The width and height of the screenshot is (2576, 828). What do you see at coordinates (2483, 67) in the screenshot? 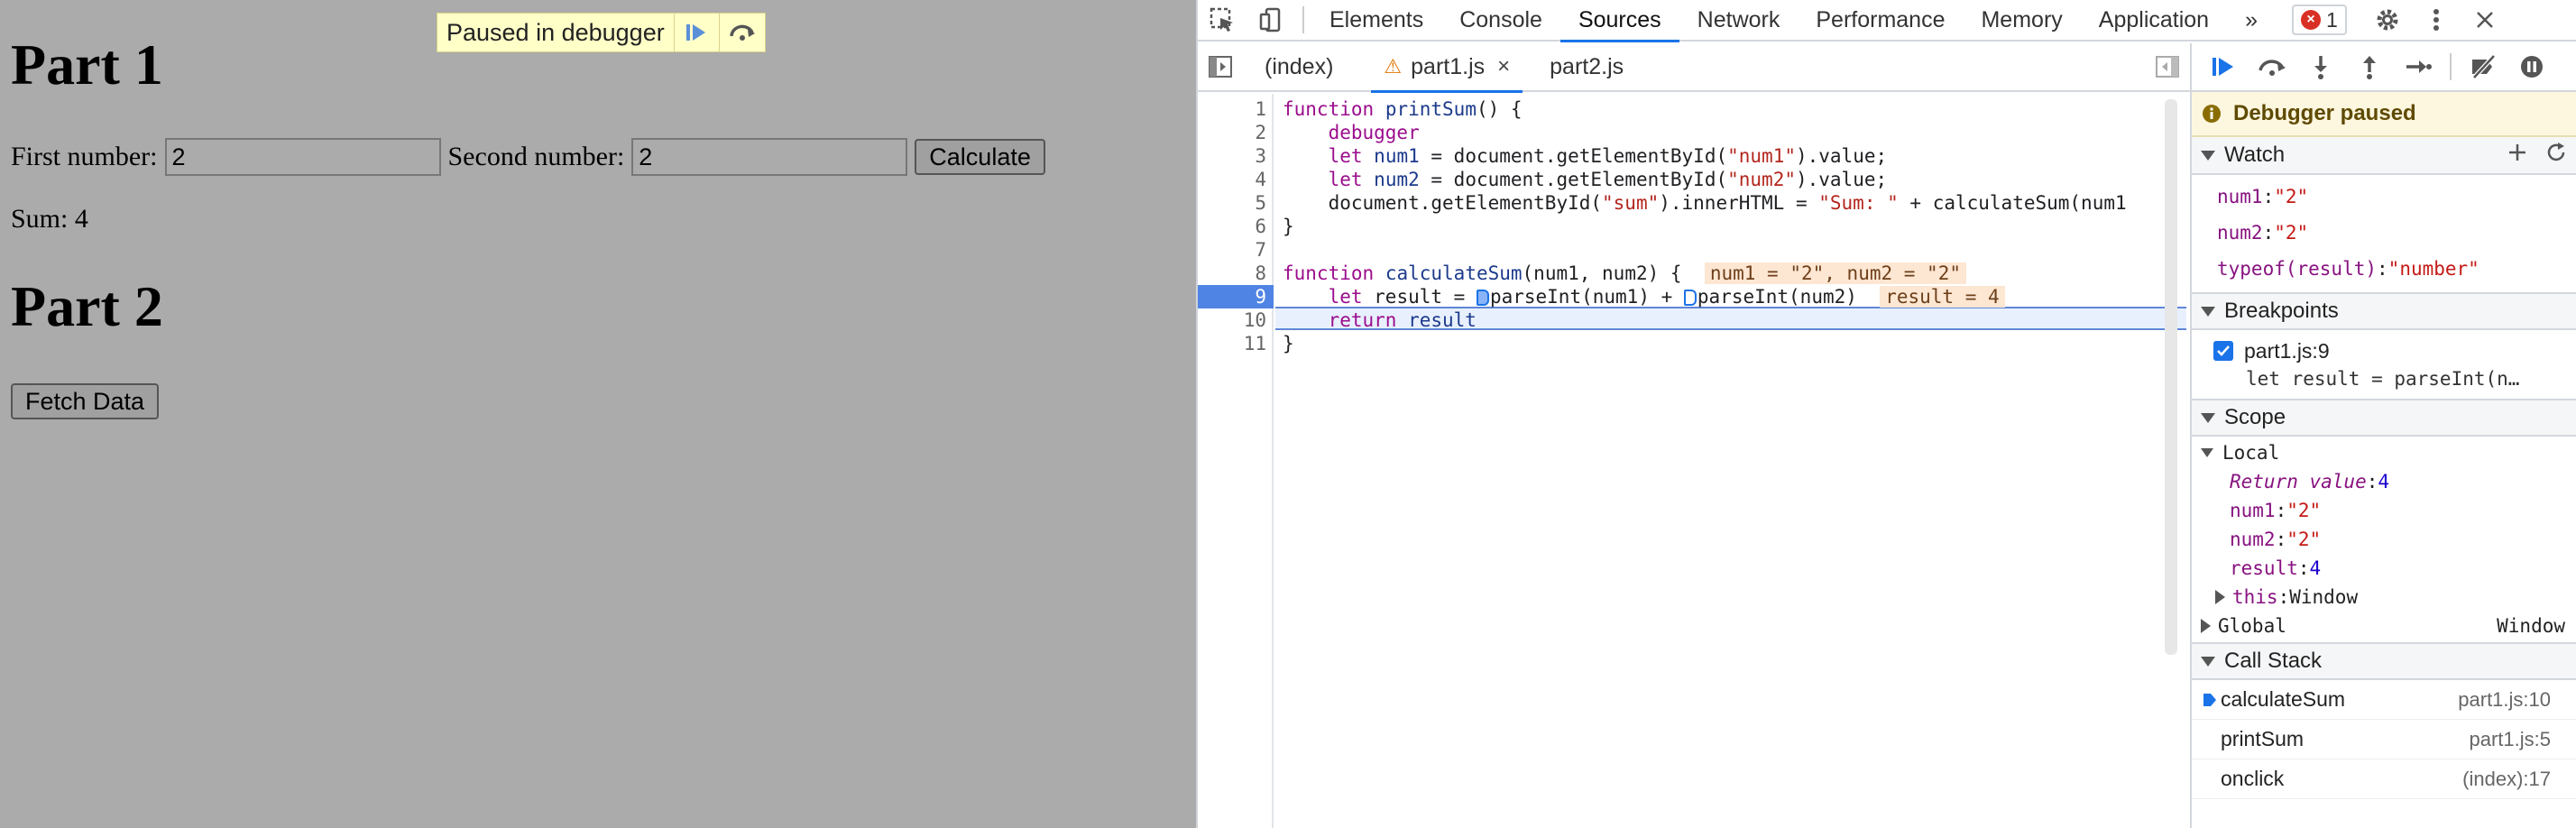
I see `deactivate-breakpoints-button` at bounding box center [2483, 67].